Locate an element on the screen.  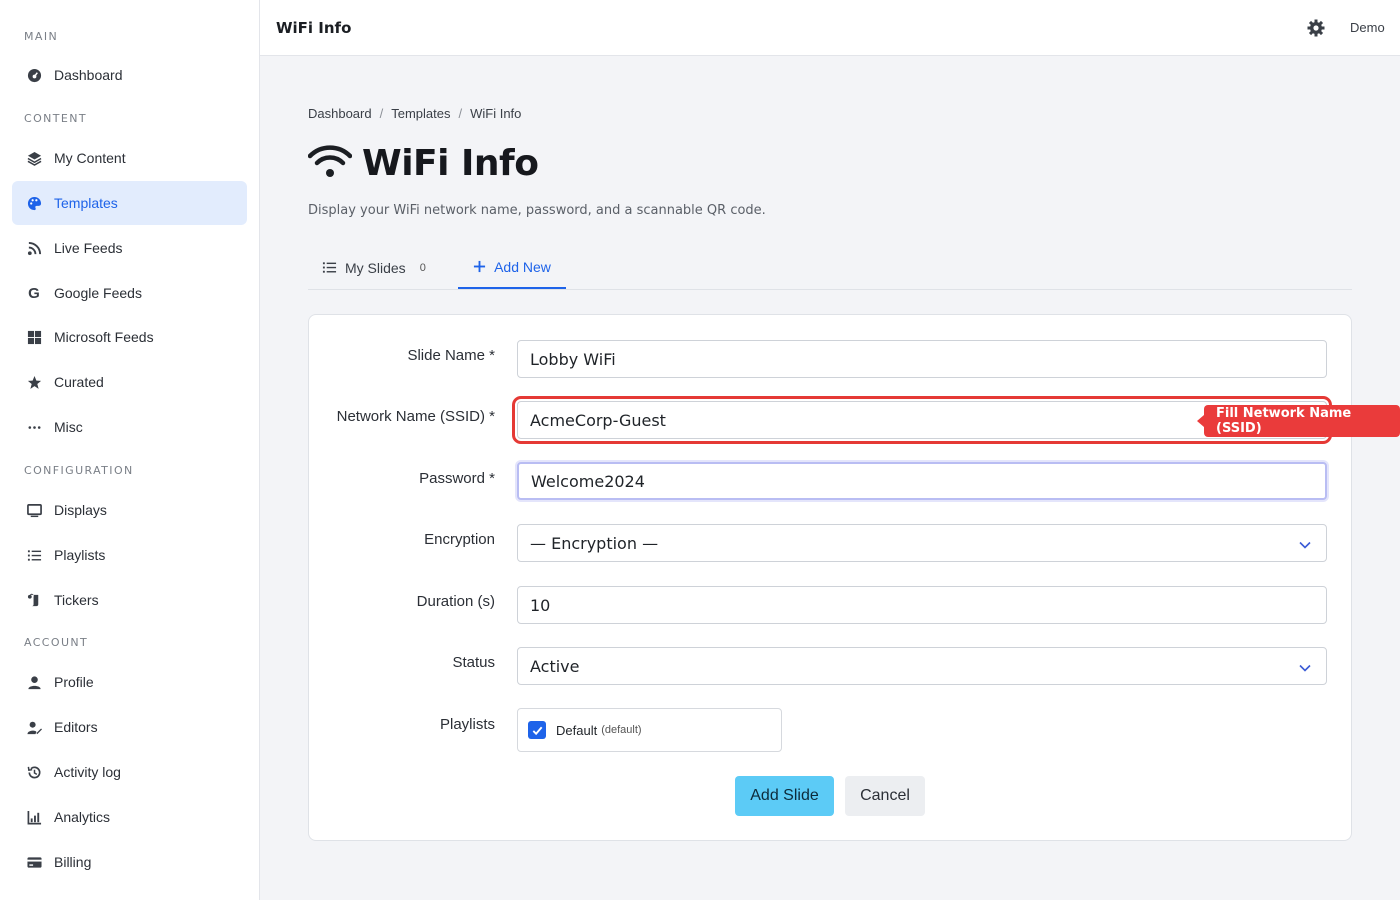
tabs: My Slides 0 Add New is located at coordinates (830, 268).